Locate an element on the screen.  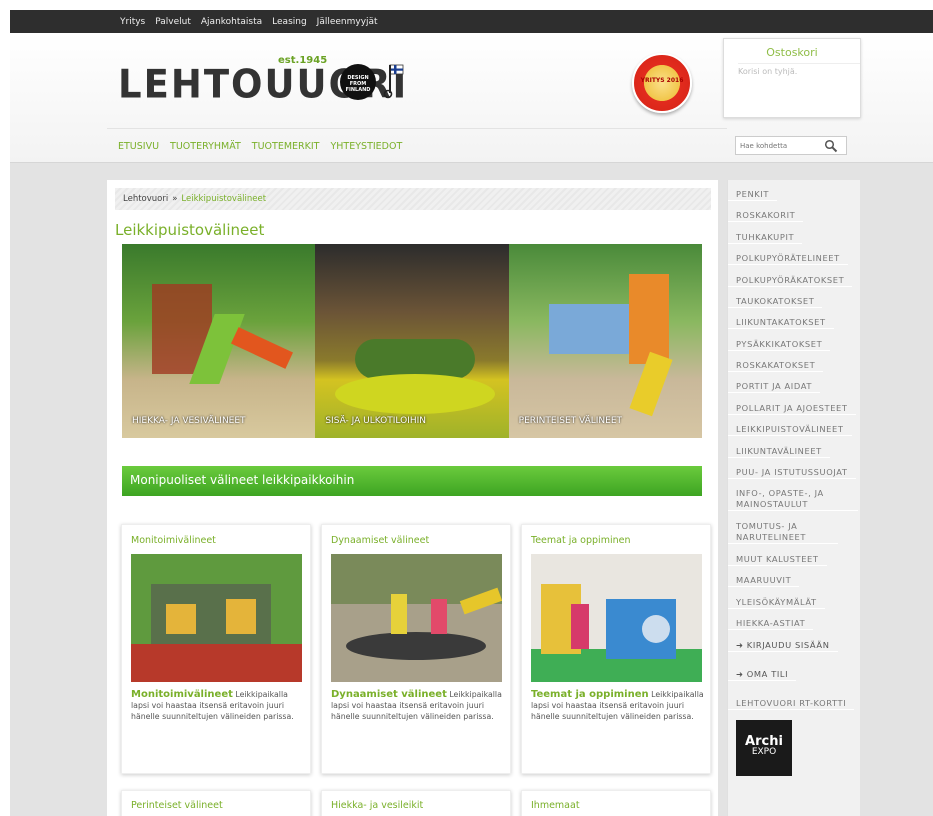
hero-label-2: SISÄ- JA ULKOTILOIHIN is located at coordinates (375, 421).